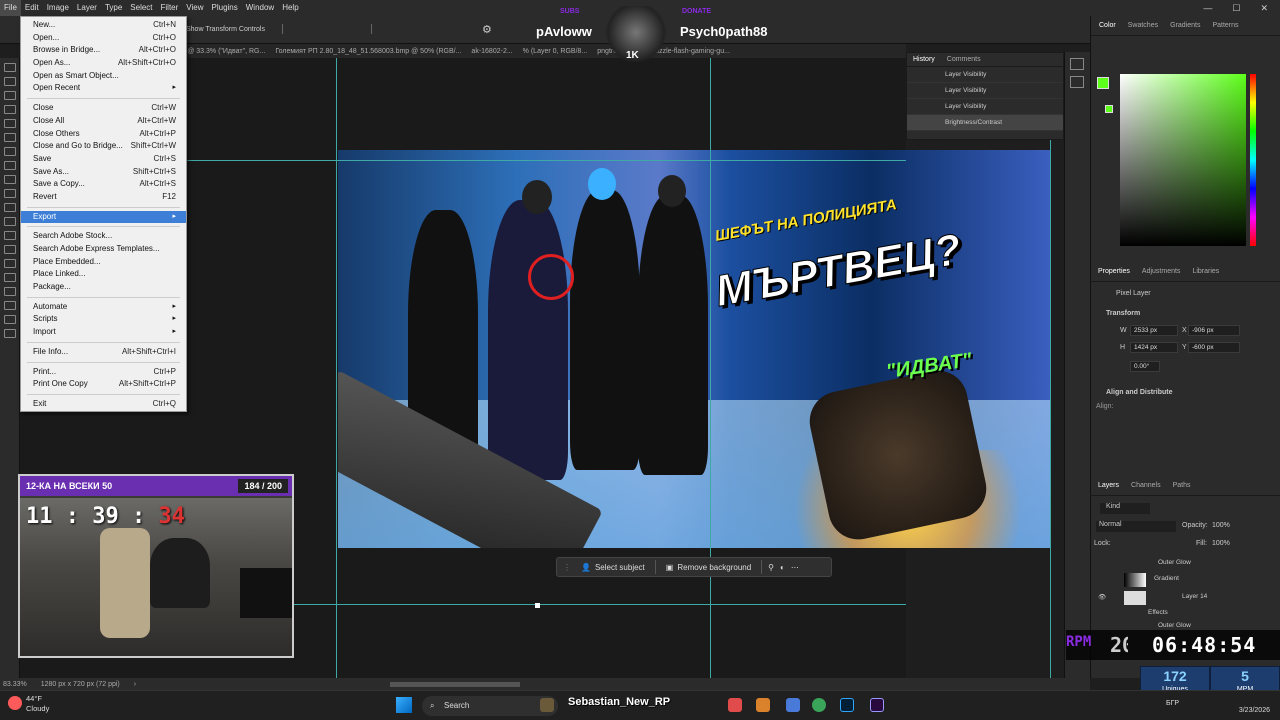  What do you see at coordinates (819, 705) in the screenshot?
I see `chrome-icon` at bounding box center [819, 705].